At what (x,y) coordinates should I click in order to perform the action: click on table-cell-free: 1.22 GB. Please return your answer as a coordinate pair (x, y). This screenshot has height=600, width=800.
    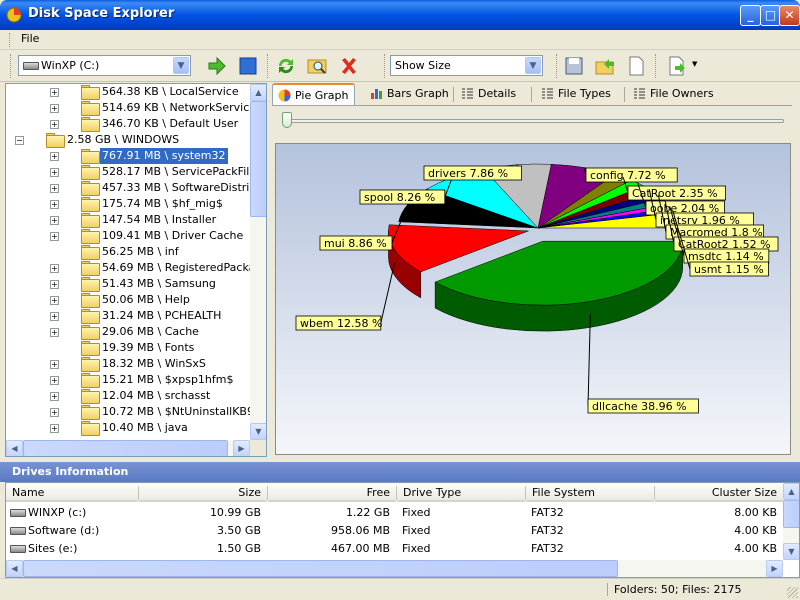
    Looking at the image, I should click on (367, 512).